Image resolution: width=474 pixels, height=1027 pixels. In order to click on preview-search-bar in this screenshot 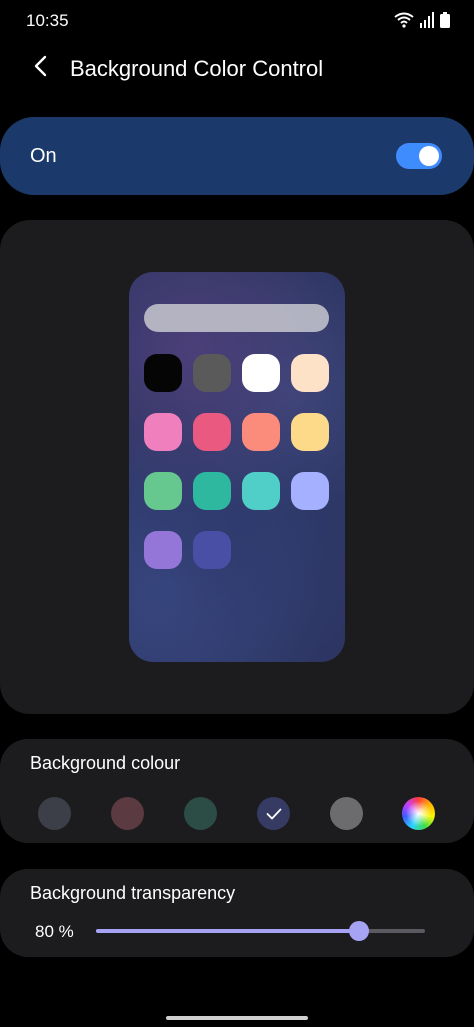, I will do `click(236, 318)`.